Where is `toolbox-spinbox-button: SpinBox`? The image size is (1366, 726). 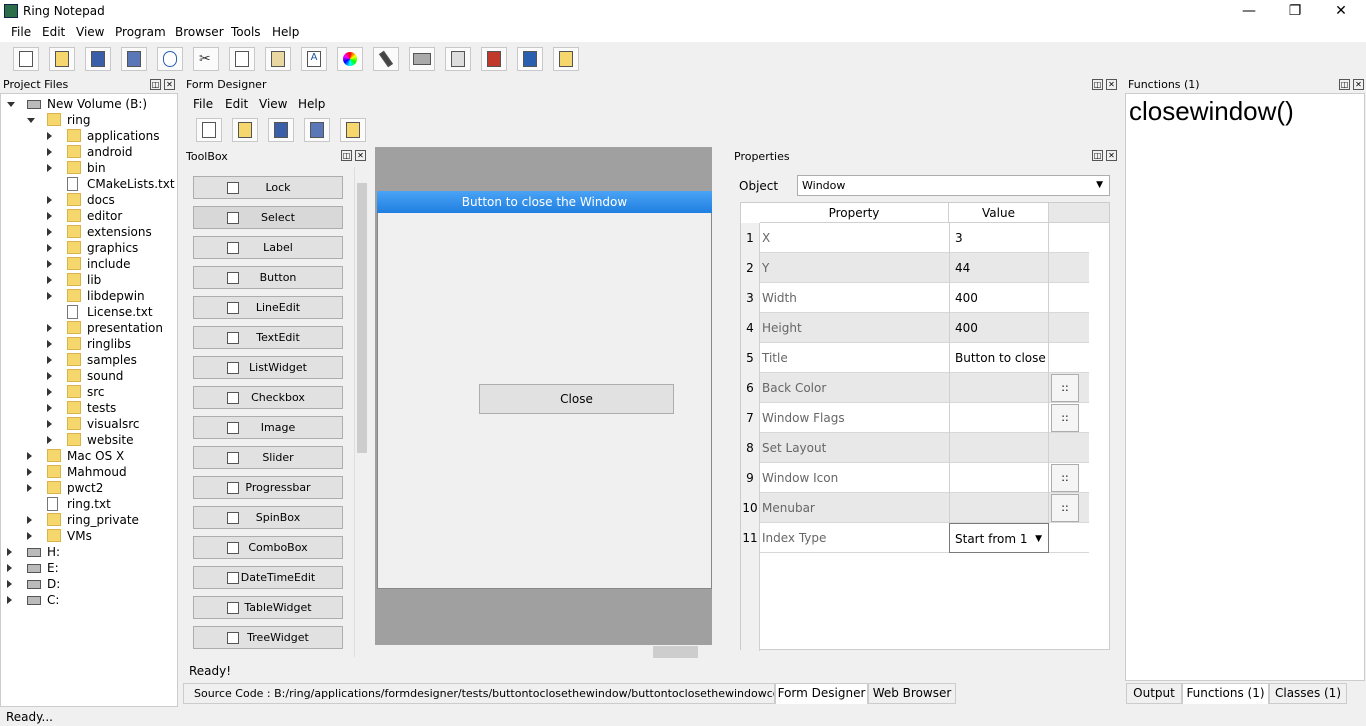 toolbox-spinbox-button: SpinBox is located at coordinates (268, 517).